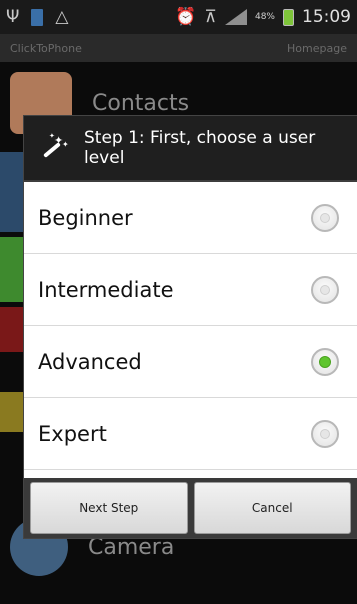  I want to click on dialog-header: ✦ ✦ ✦ Step 1: First, choose a user level, so click(190, 149).